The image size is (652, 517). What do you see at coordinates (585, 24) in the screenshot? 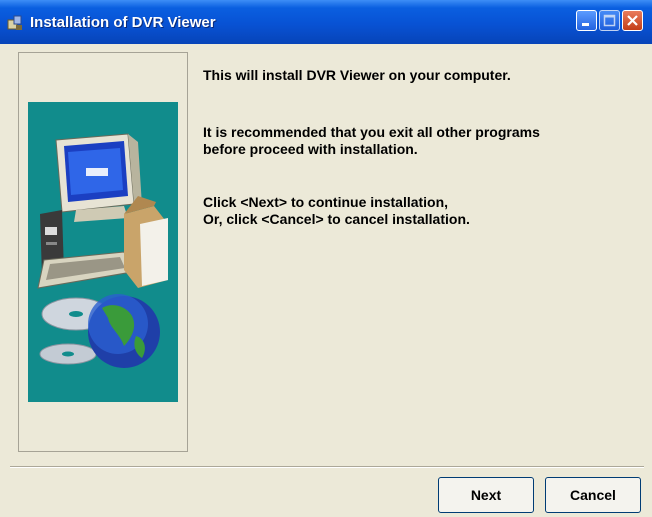
I see `minimize-icon` at bounding box center [585, 24].